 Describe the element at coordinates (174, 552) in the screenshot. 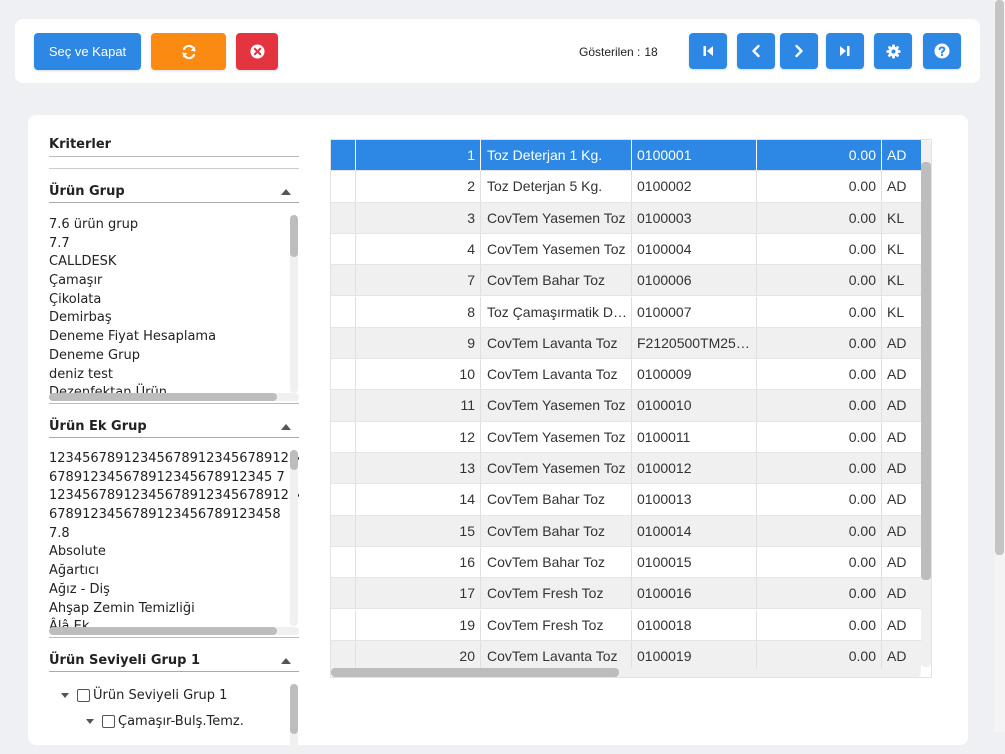

I see `list-item: Absolute` at that location.